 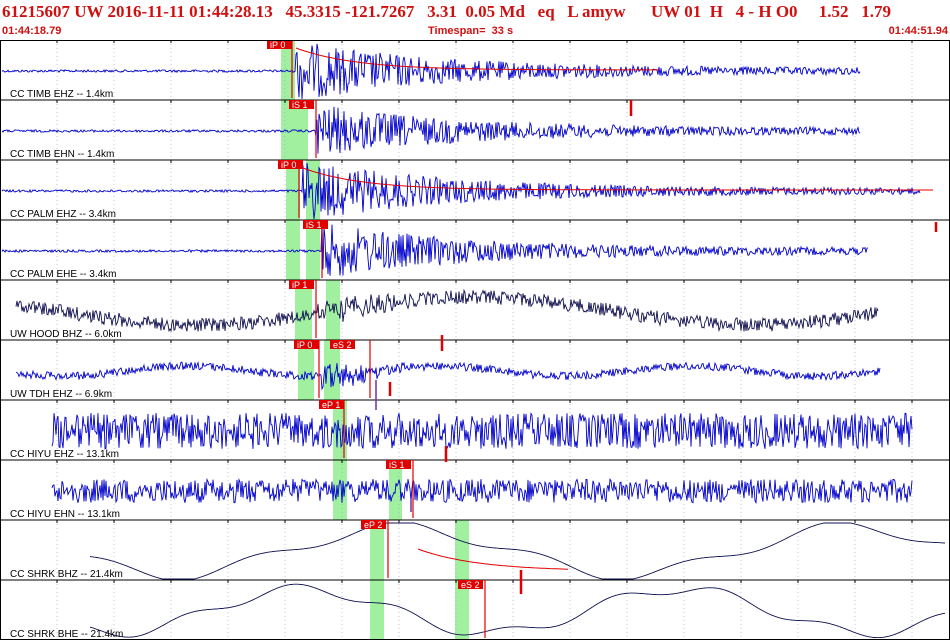 I want to click on station-label: UW HOOD BHZ -- 6.0km, so click(x=66, y=334).